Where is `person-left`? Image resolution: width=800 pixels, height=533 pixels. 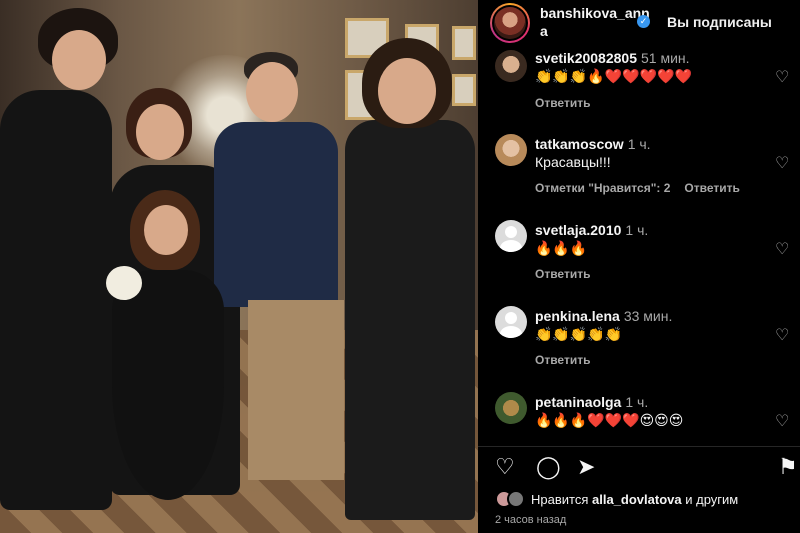 person-left is located at coordinates (56, 300).